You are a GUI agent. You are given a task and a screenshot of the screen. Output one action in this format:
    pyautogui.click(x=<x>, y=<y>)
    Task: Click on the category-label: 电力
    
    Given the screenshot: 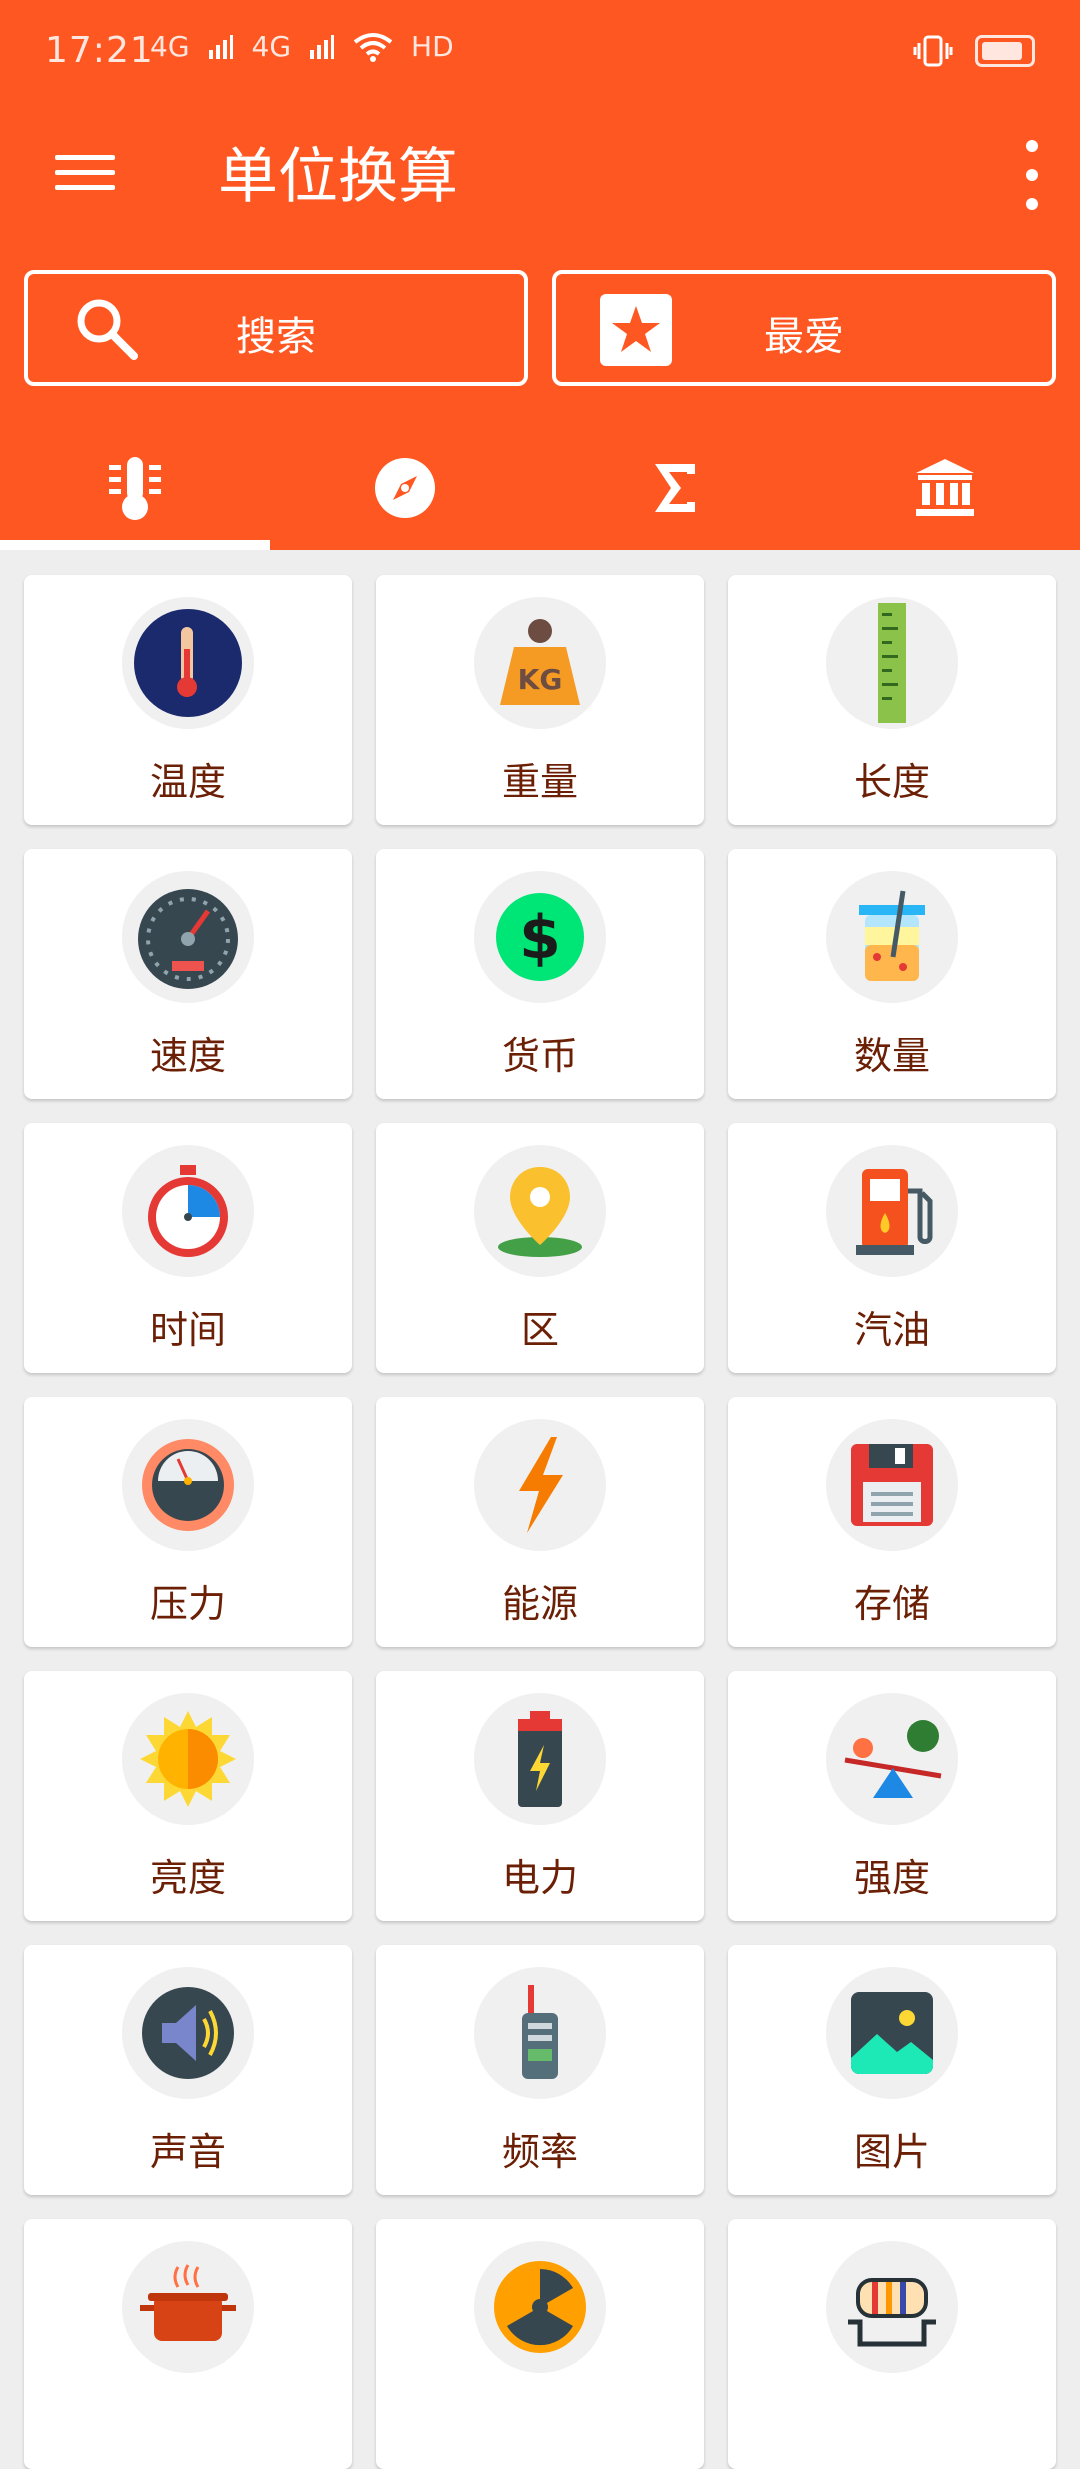 What is the action you would take?
    pyautogui.click(x=539, y=1878)
    